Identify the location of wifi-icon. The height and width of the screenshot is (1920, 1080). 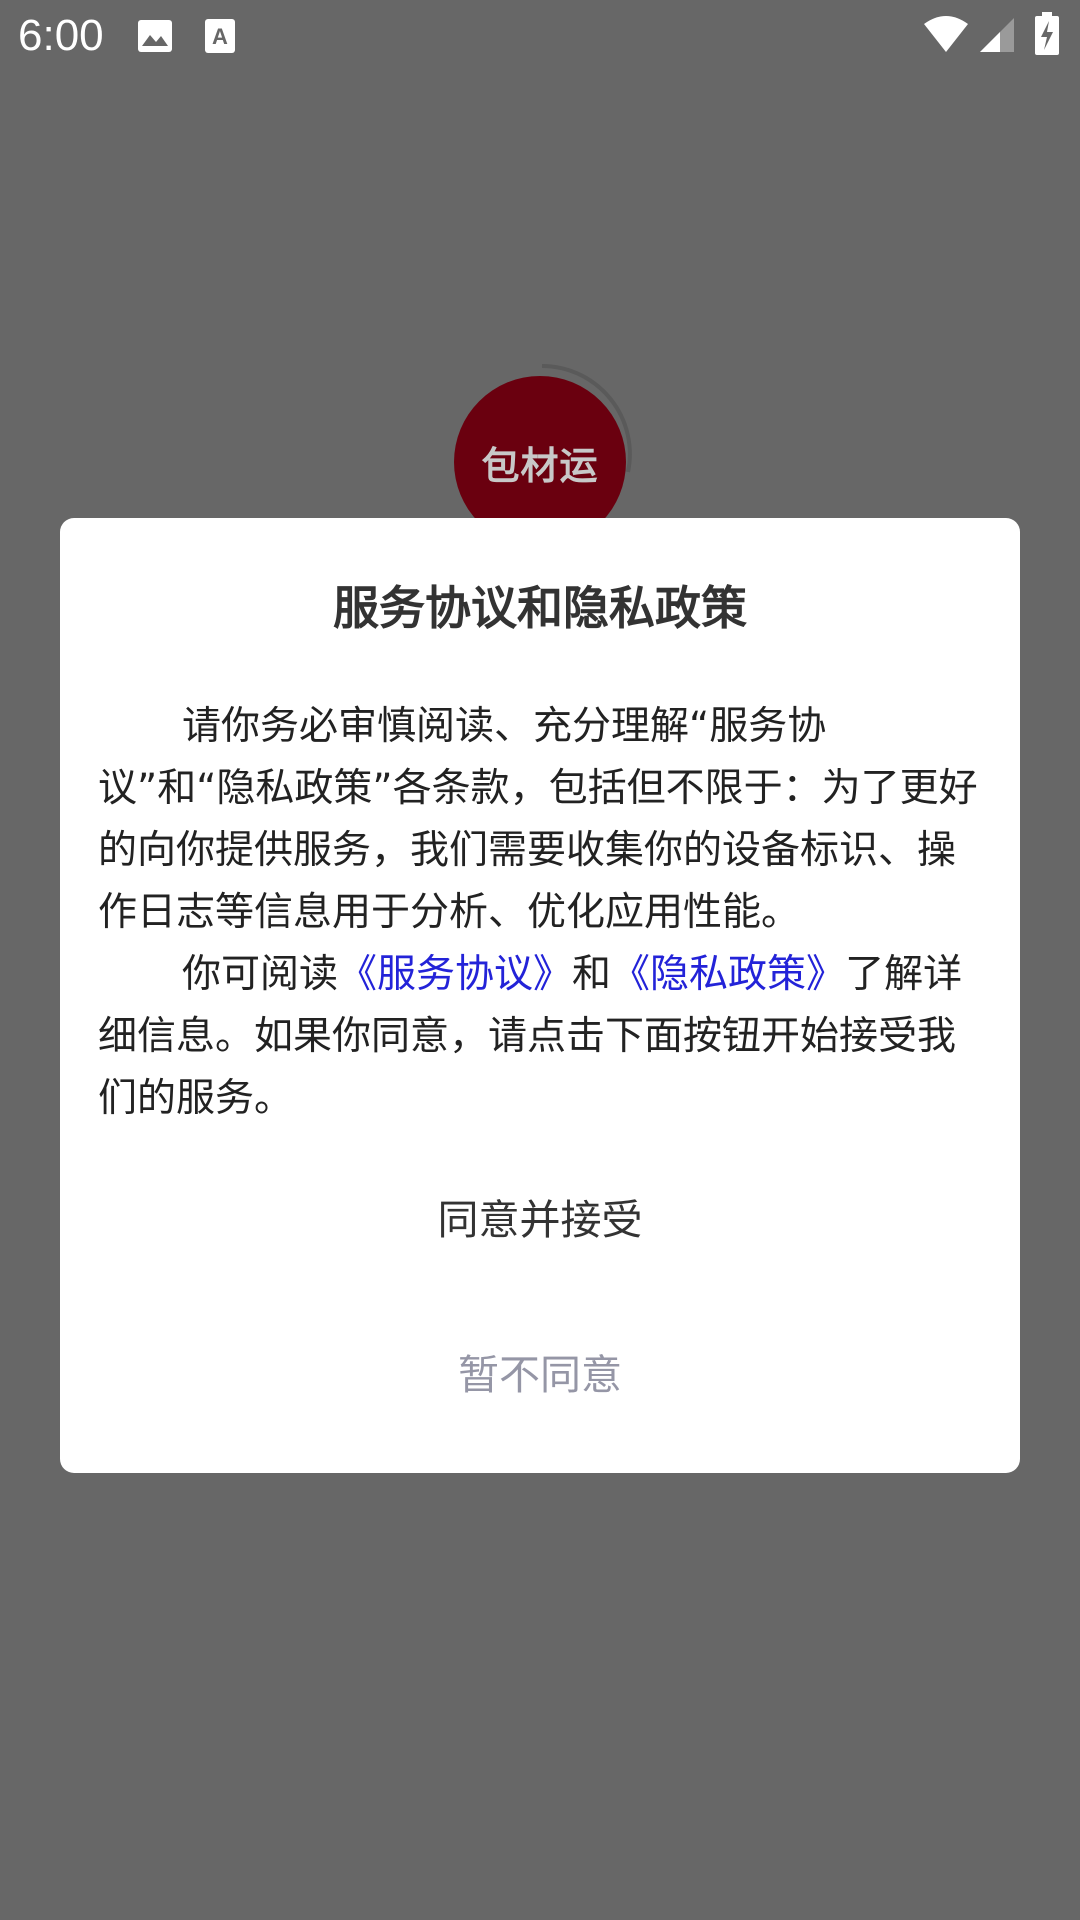
(946, 36).